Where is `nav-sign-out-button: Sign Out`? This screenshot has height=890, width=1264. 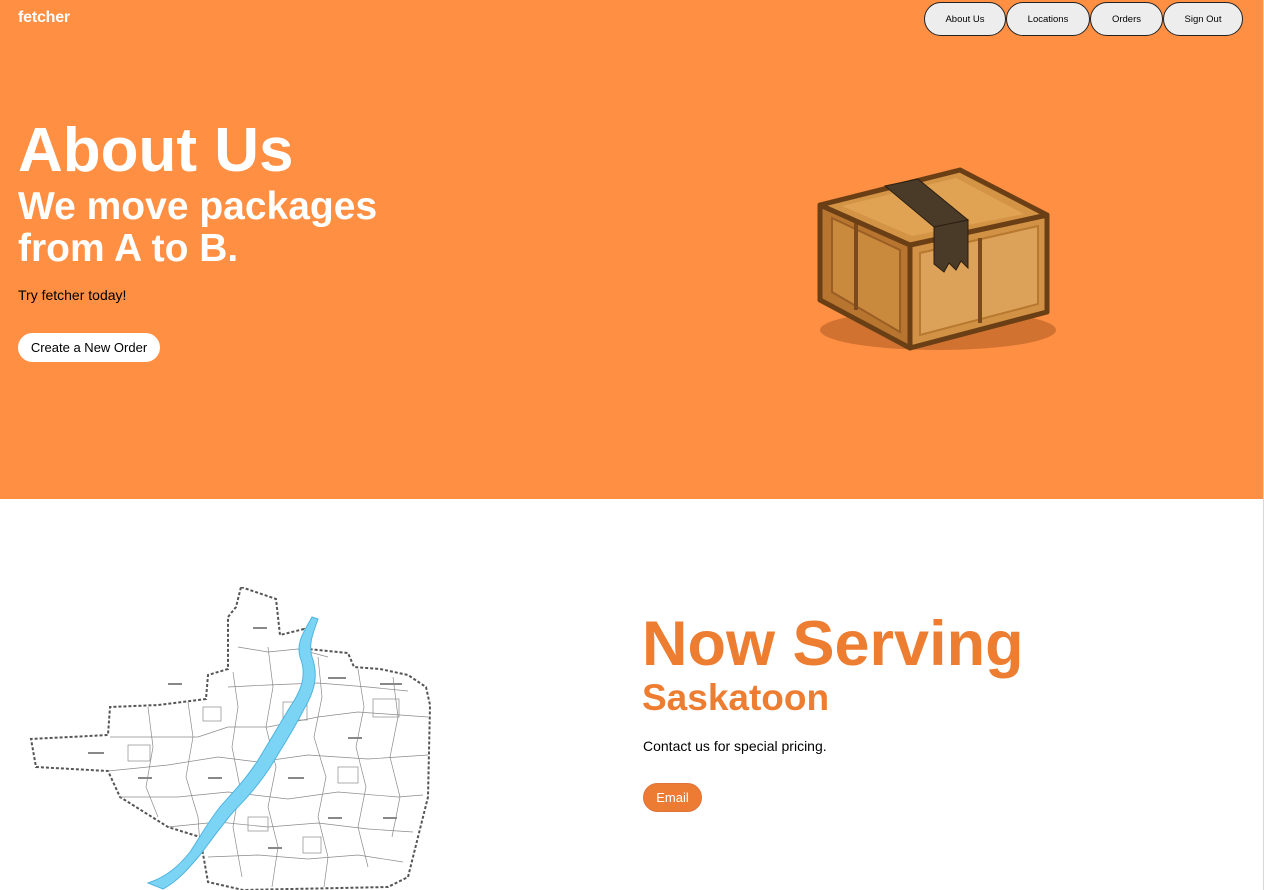 nav-sign-out-button: Sign Out is located at coordinates (1203, 19).